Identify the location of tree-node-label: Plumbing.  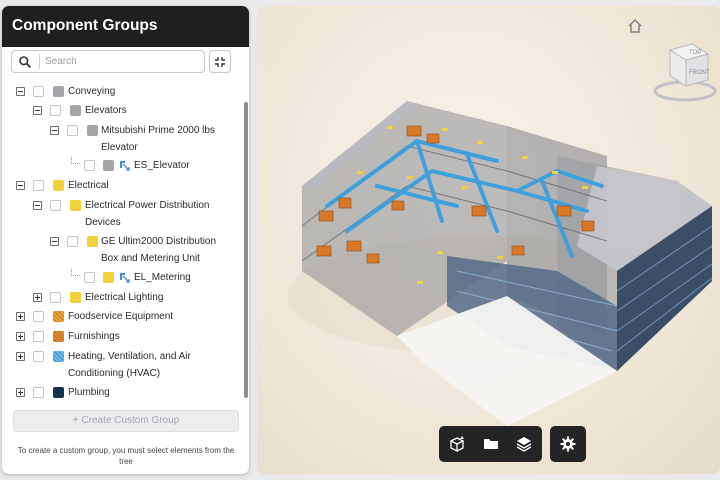
(89, 392).